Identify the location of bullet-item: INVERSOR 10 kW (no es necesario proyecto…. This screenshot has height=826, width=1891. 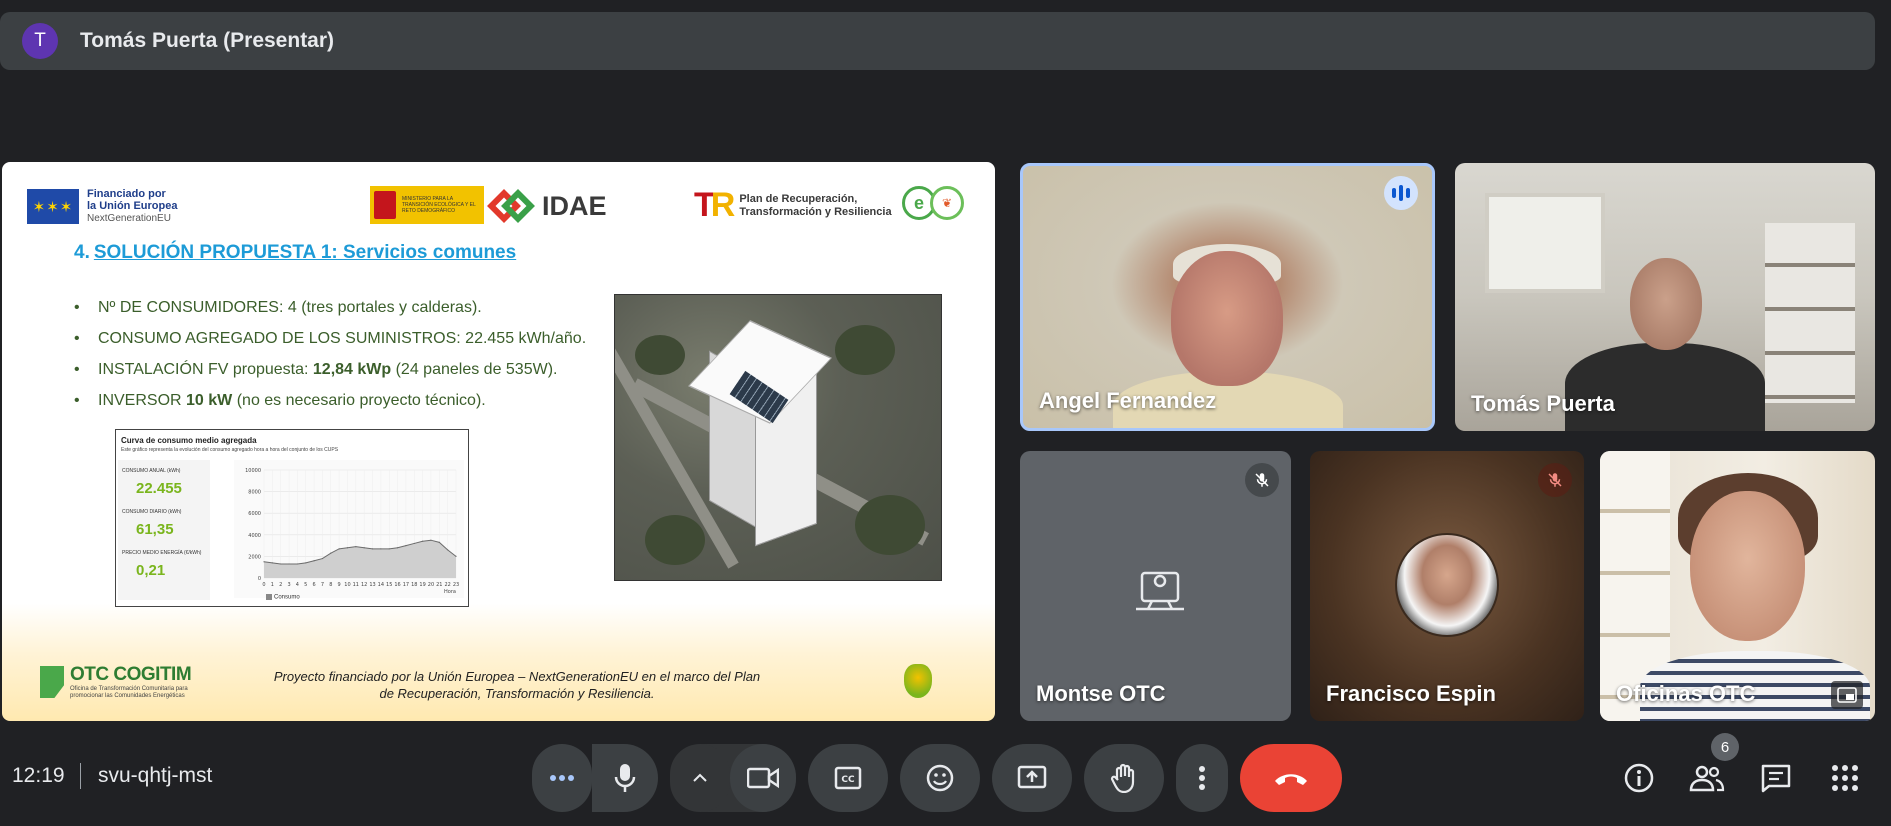
(330, 400).